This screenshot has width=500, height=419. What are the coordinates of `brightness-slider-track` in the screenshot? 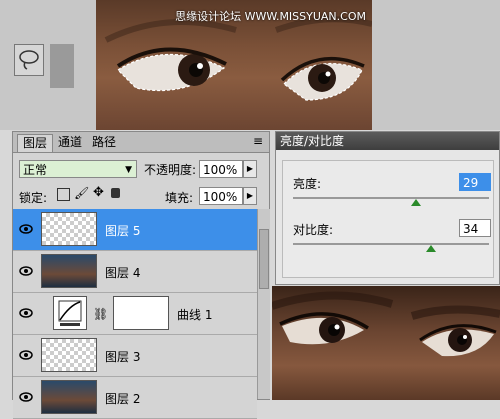 It's located at (391, 198).